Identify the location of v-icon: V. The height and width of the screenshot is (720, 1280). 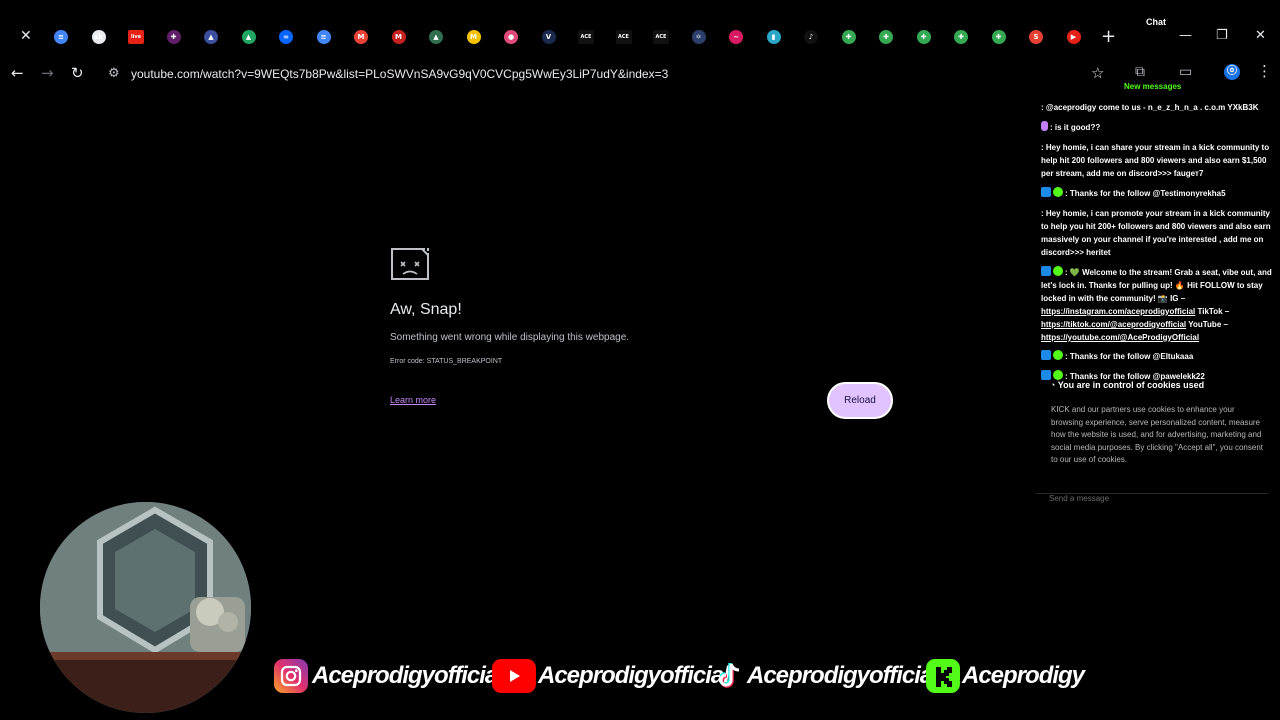
(548, 37).